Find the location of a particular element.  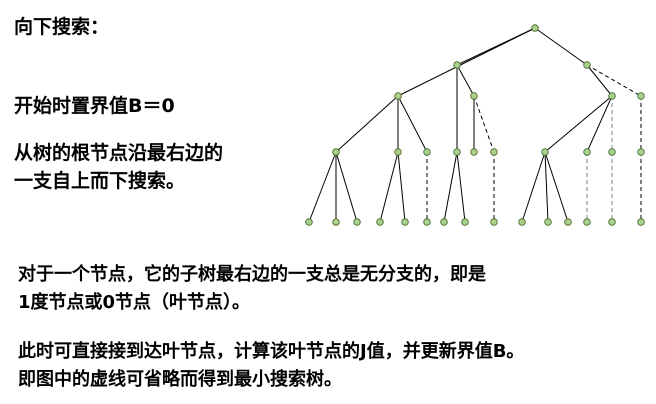

tree-node-l6 is located at coordinates (427, 222).